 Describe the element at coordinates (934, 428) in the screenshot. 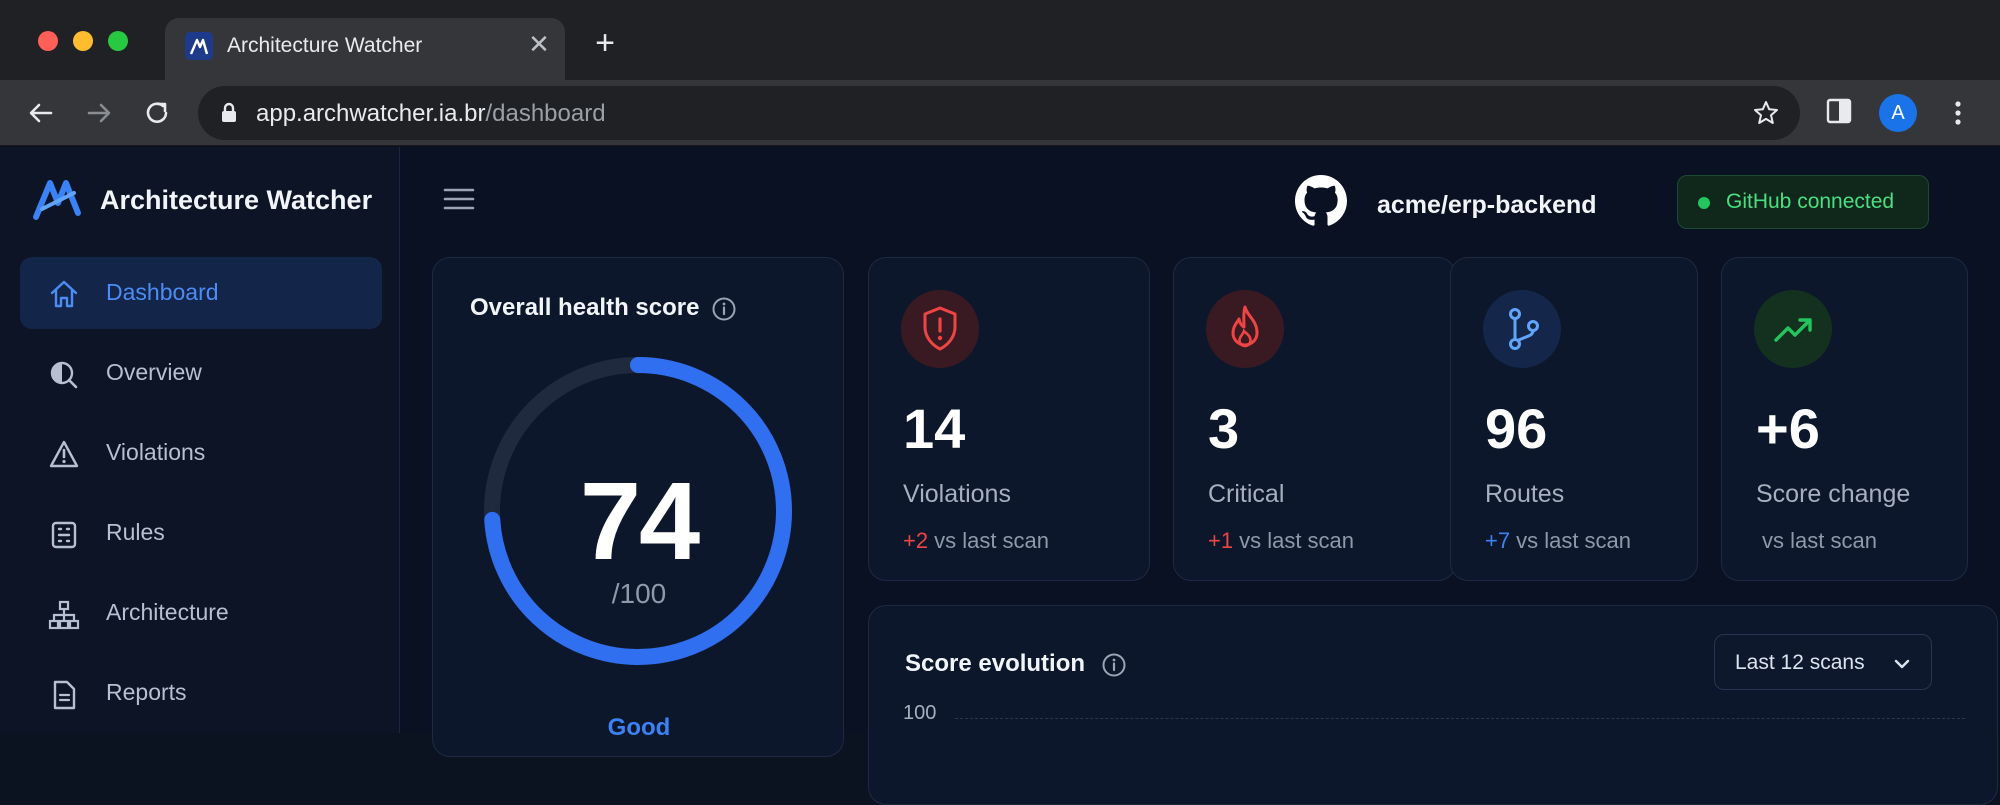

I see `stat-value: 14` at that location.